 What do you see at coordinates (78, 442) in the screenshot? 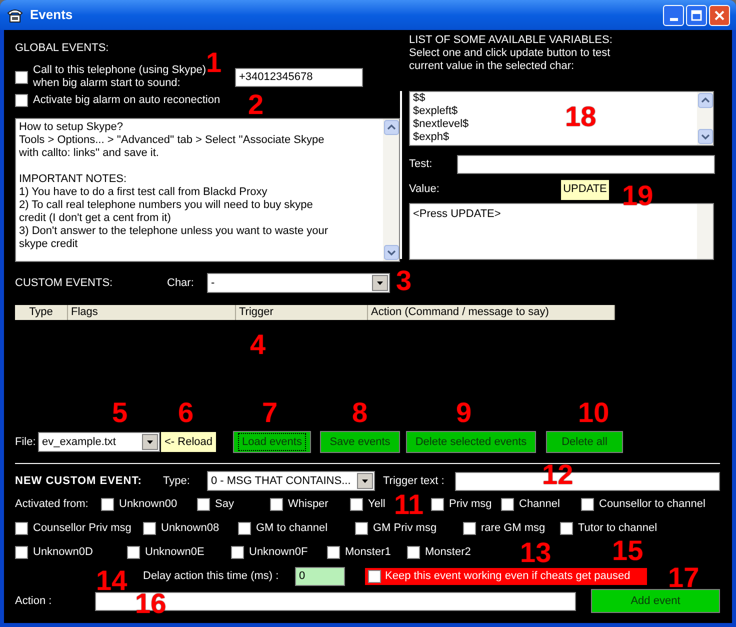
I see `dropdown-value: ev_example.txt` at bounding box center [78, 442].